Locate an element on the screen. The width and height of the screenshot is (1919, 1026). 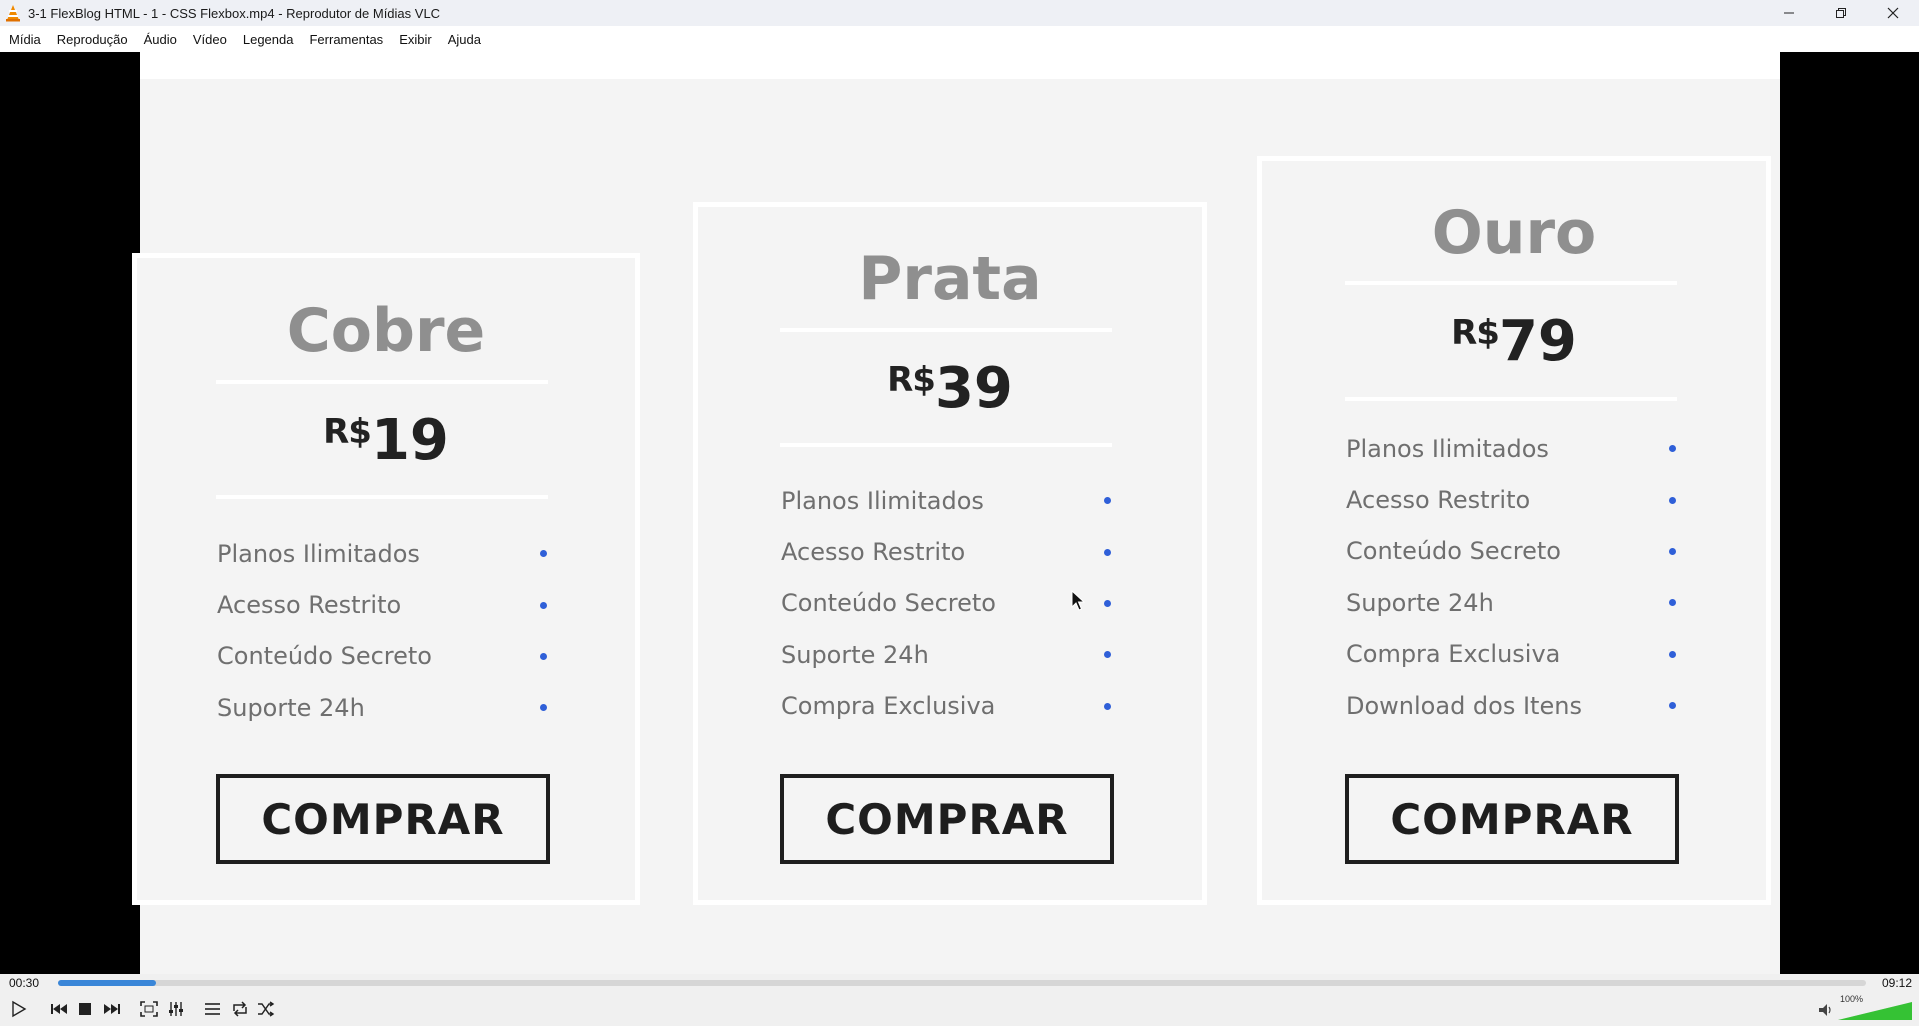
previous-button is located at coordinates (59, 1009).